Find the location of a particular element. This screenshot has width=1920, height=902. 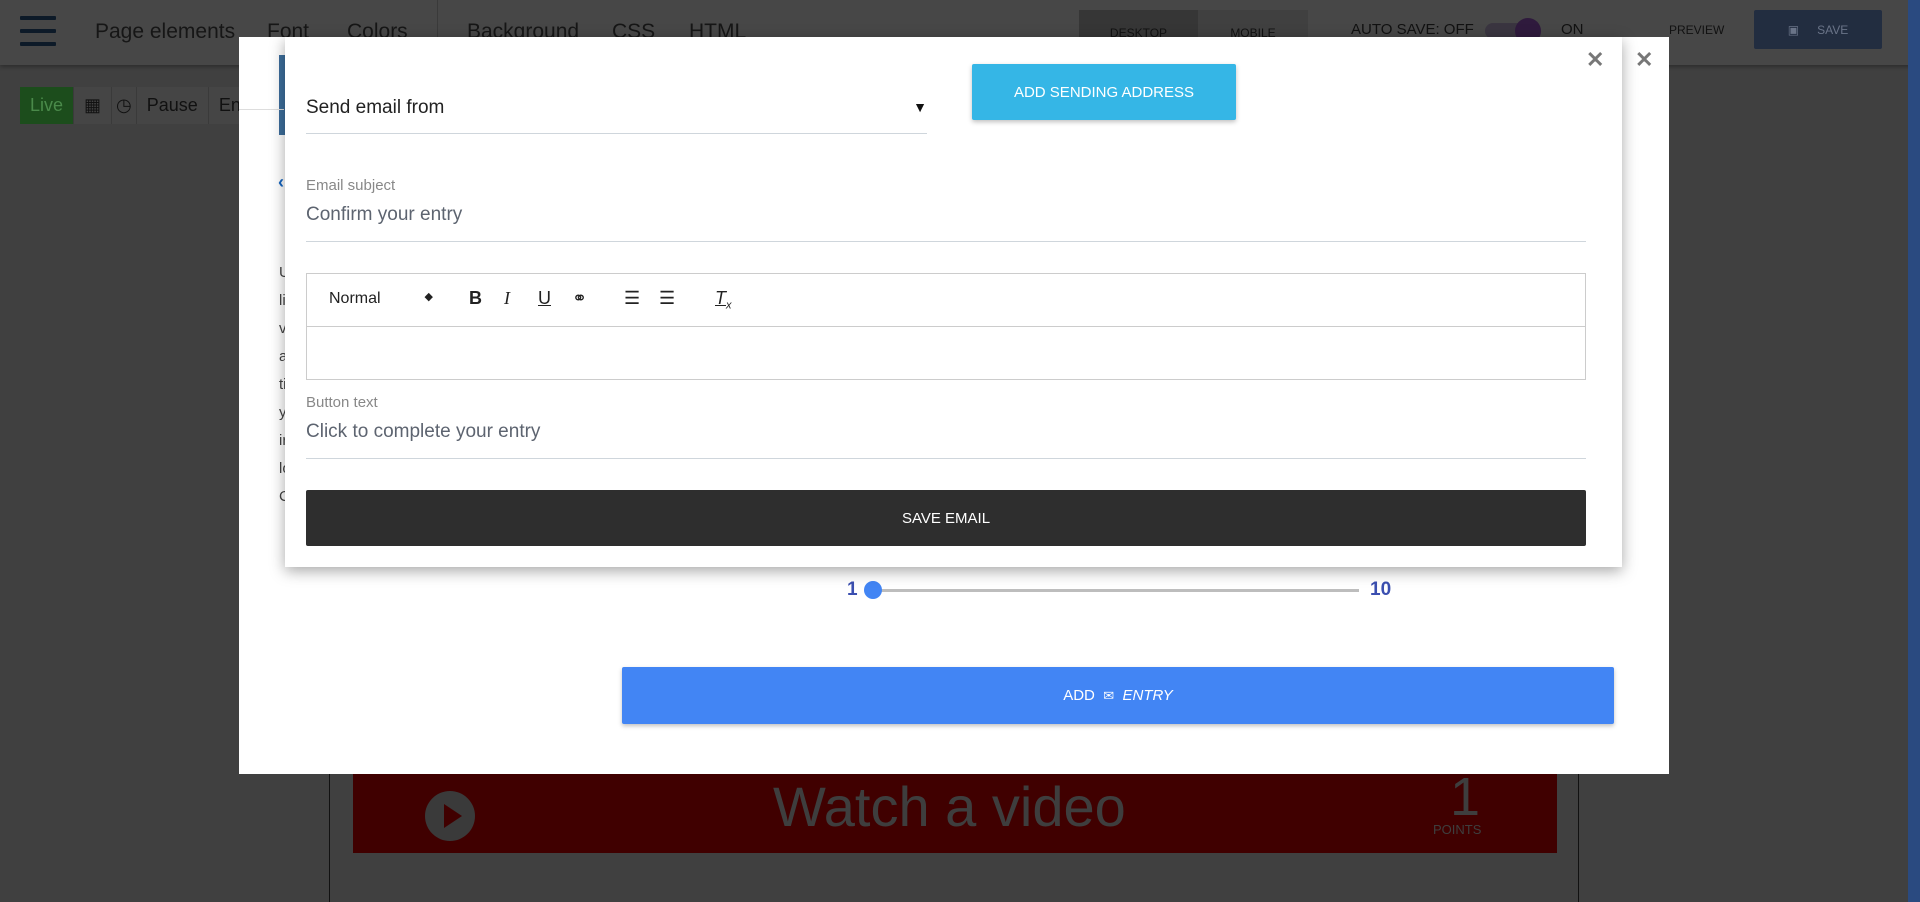

subject-label: Email subject is located at coordinates (351, 185).